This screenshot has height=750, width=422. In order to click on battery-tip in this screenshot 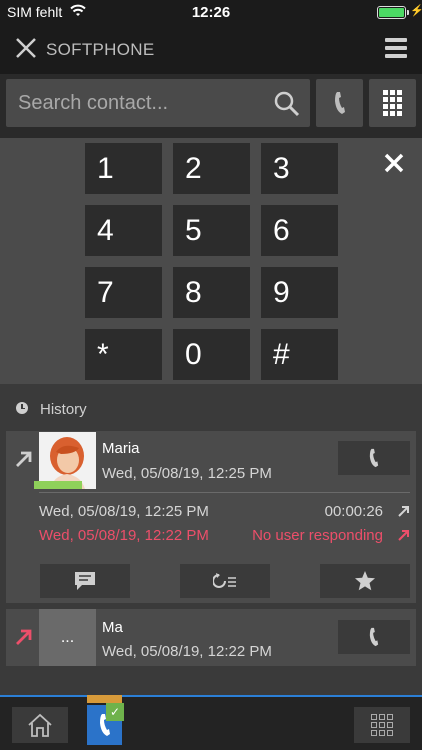, I will do `click(408, 12)`.